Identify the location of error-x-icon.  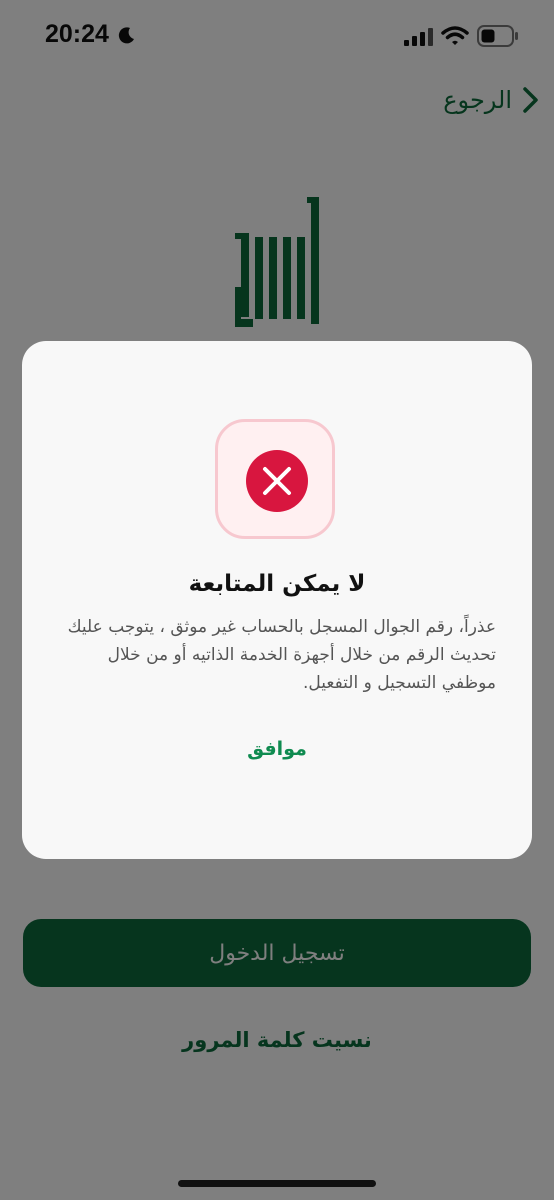
(277, 481).